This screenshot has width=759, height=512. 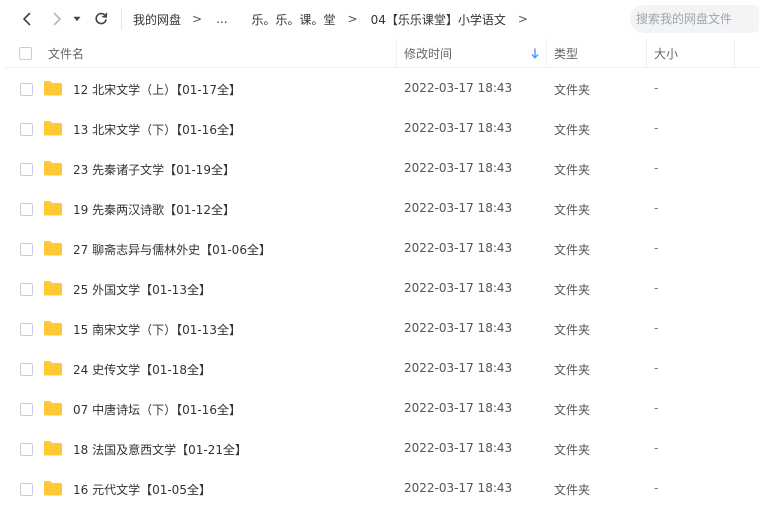 What do you see at coordinates (379, 489) in the screenshot?
I see `file-row: 16 元代文学【01-05全】 2022-03-17 18:43 文件夹 -` at bounding box center [379, 489].